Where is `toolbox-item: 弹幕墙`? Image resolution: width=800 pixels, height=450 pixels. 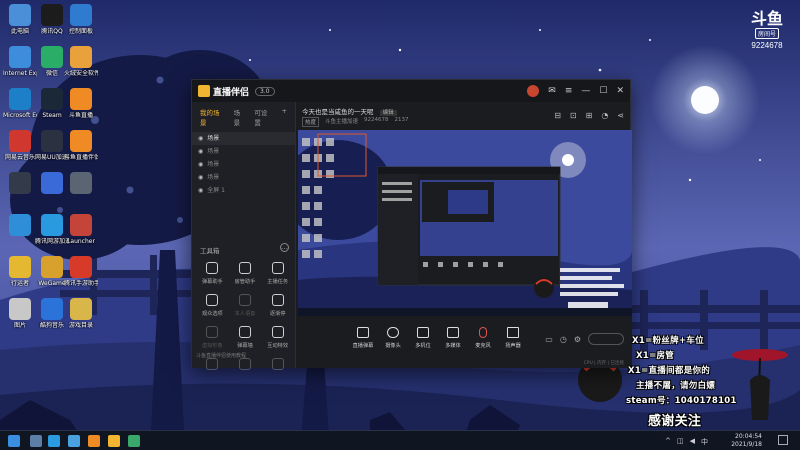
toolbox-item: 弹幕墙 is located at coordinates (245, 338).